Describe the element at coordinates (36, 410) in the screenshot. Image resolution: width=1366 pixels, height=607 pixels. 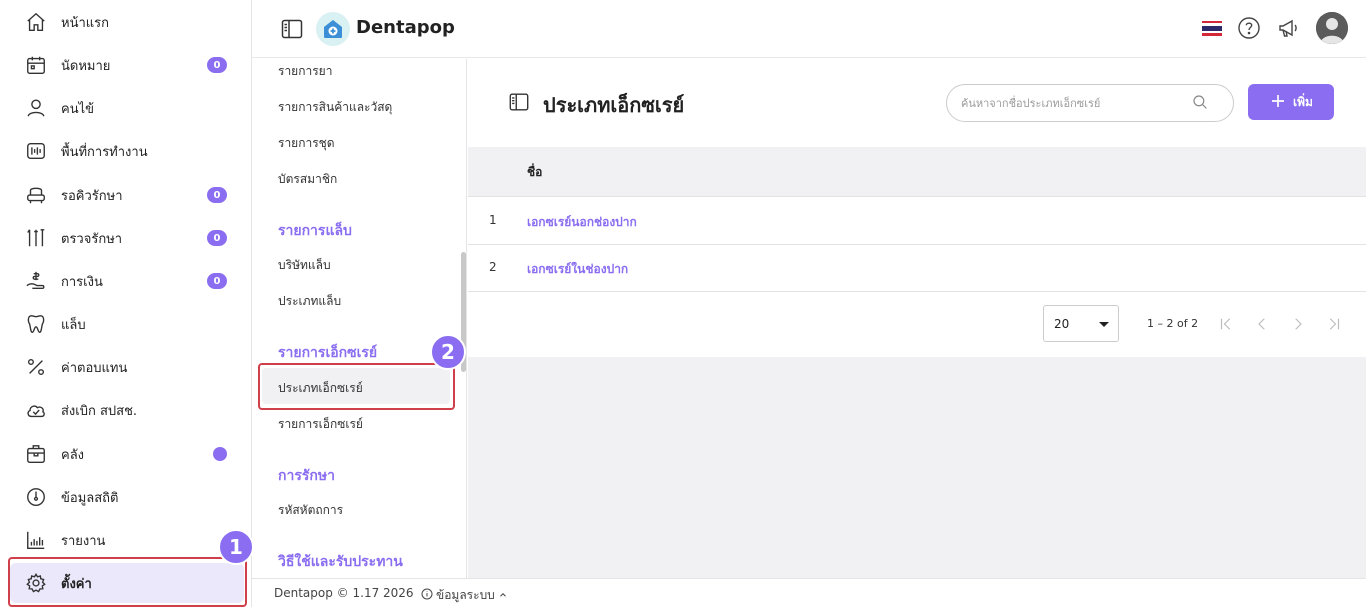
I see `cloud-check-icon` at that location.